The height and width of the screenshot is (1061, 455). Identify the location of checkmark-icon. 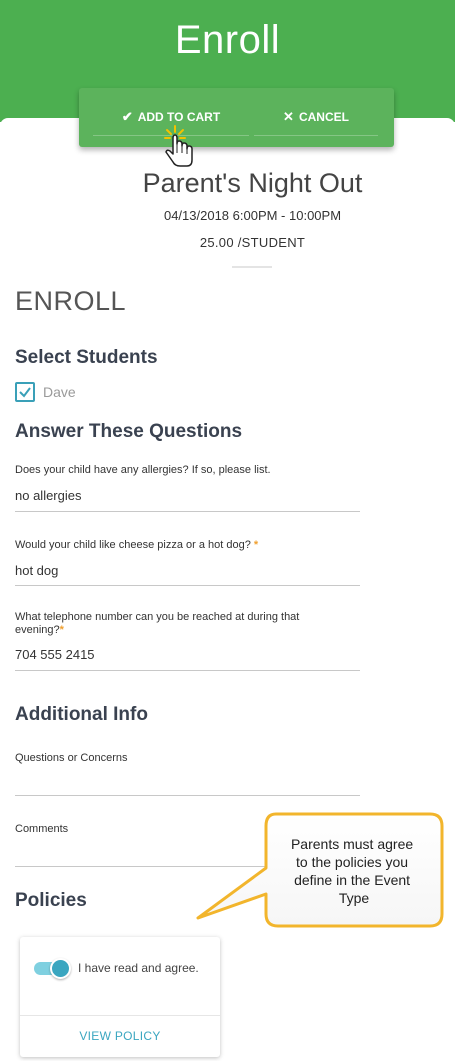
(25, 392).